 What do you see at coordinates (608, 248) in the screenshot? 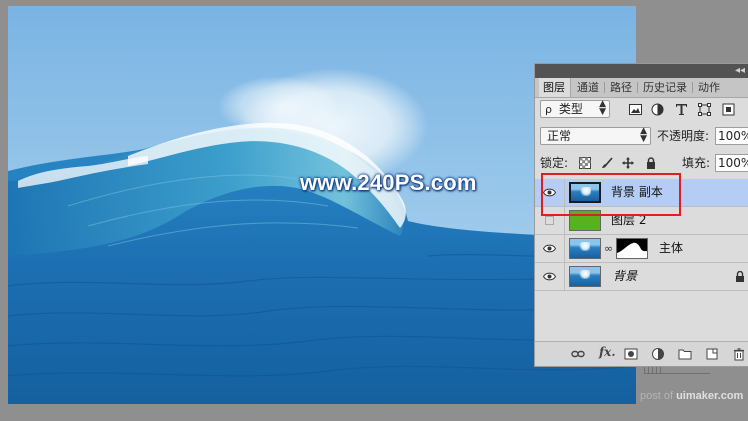
I see `mask-link-chain-icon: ∞` at bounding box center [608, 248].